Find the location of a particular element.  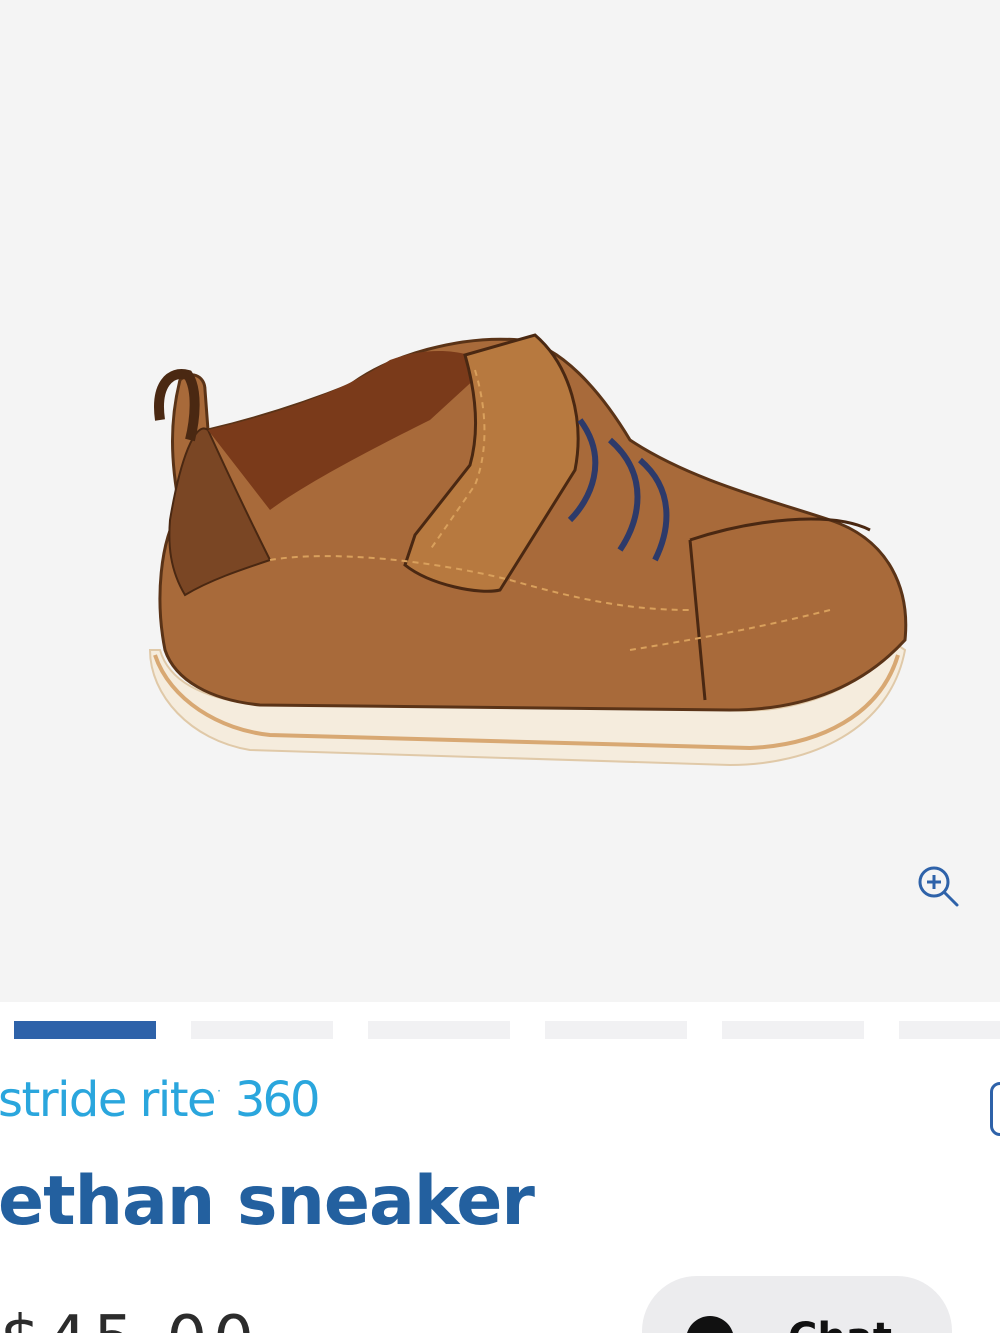

brand-logo: stride rite · 360 is located at coordinates (160, 1104).